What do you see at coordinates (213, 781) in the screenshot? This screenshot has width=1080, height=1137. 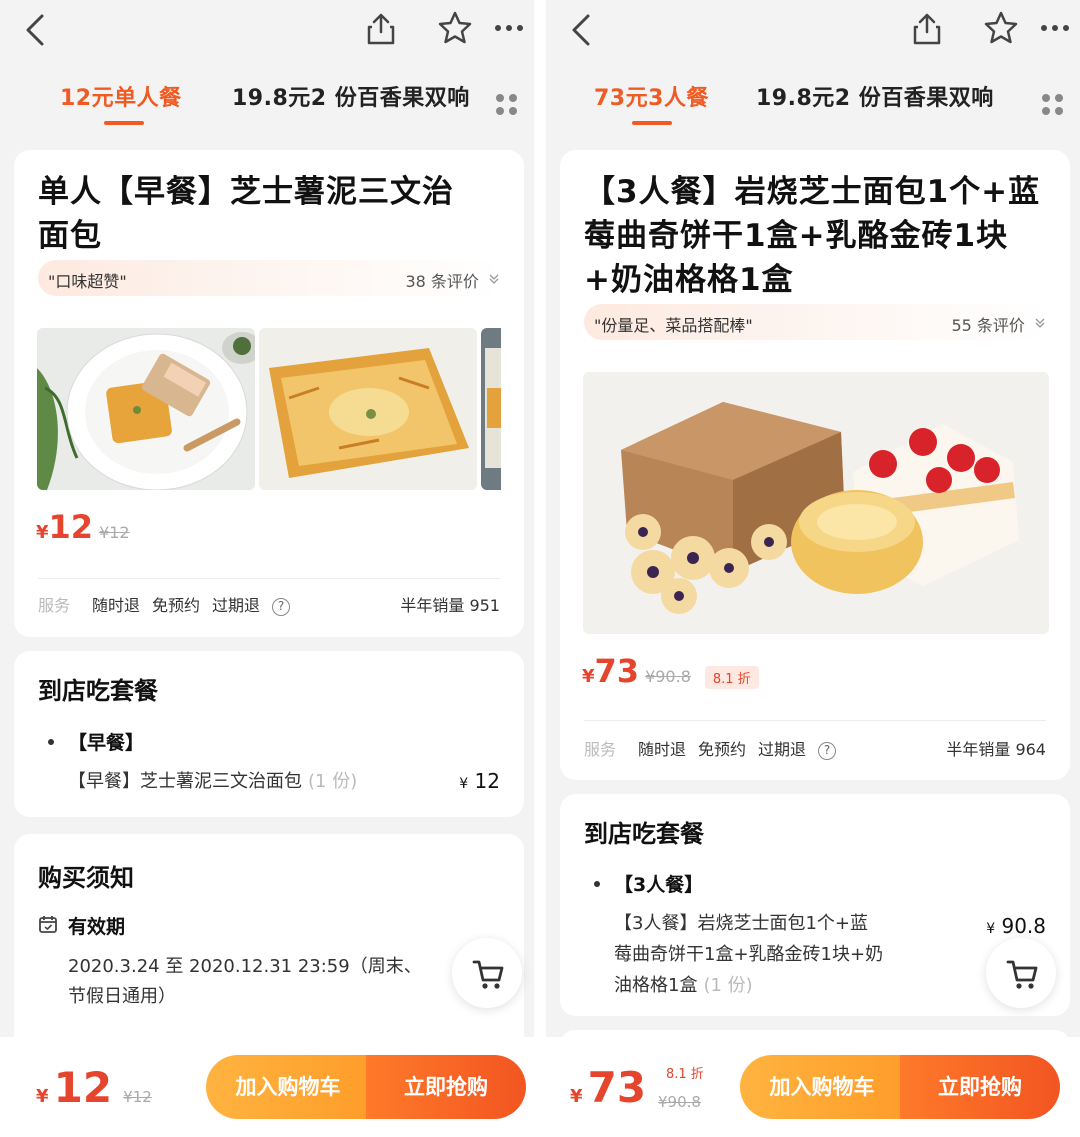 I see `package-item: 【早餐】芝士薯泥三文治面包 (1 份)` at bounding box center [213, 781].